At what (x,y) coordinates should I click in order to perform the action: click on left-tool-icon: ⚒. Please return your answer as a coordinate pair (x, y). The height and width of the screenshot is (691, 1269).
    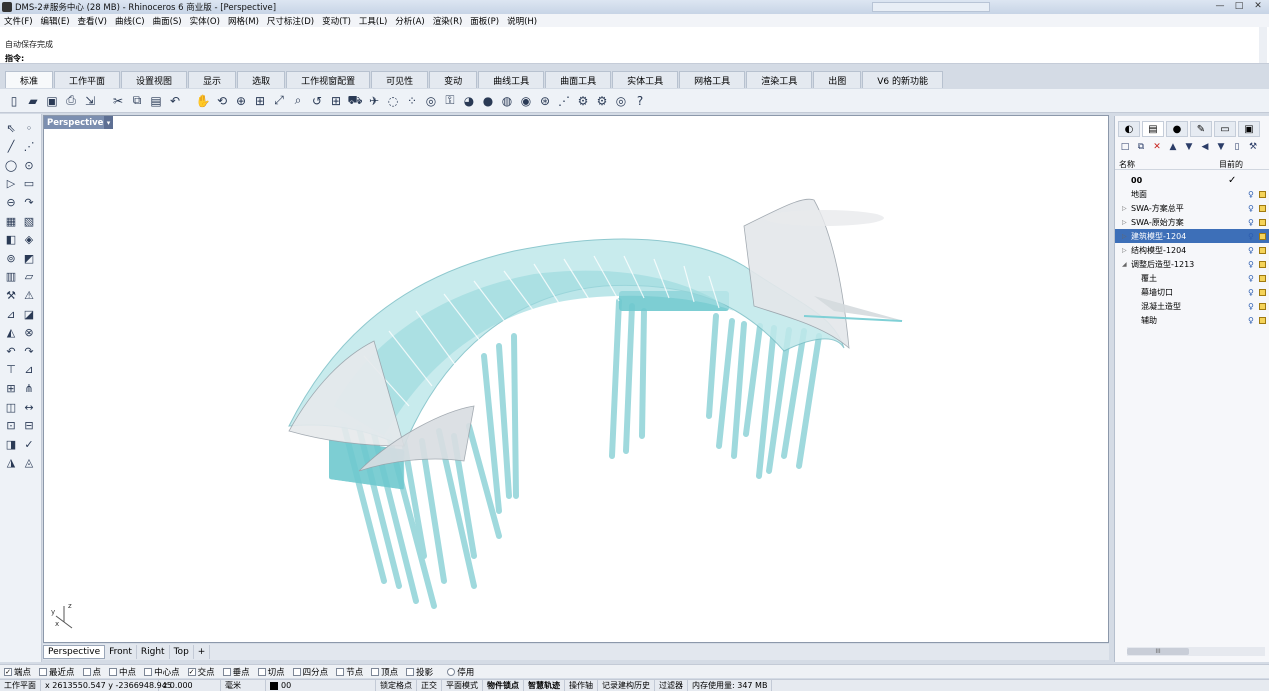
    Looking at the image, I should click on (11, 295).